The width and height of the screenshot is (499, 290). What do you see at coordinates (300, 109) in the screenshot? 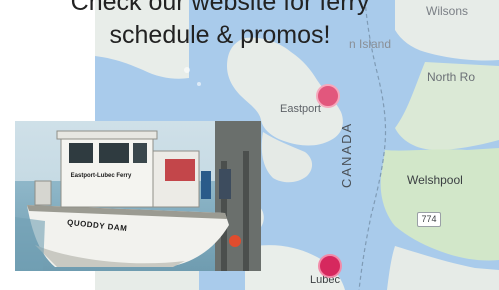
I see `map-label-eastport: Eastport` at bounding box center [300, 109].